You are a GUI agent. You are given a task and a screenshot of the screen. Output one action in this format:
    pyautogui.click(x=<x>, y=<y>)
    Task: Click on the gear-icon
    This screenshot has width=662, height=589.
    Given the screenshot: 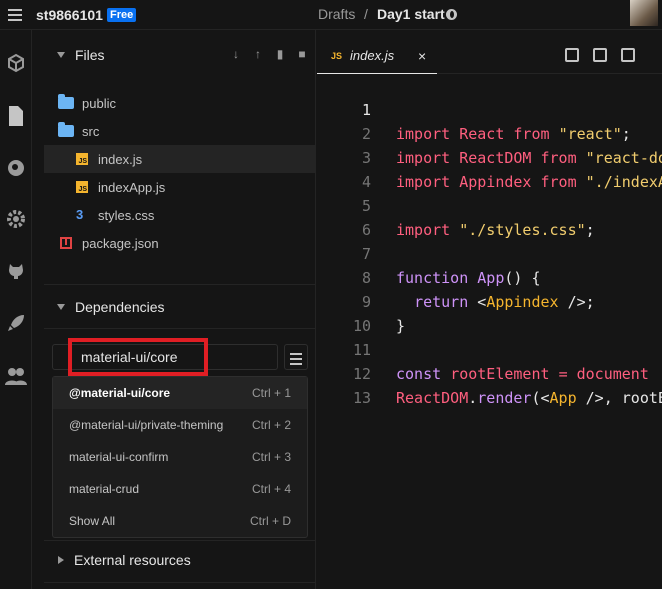 What is the action you would take?
    pyautogui.click(x=16, y=219)
    